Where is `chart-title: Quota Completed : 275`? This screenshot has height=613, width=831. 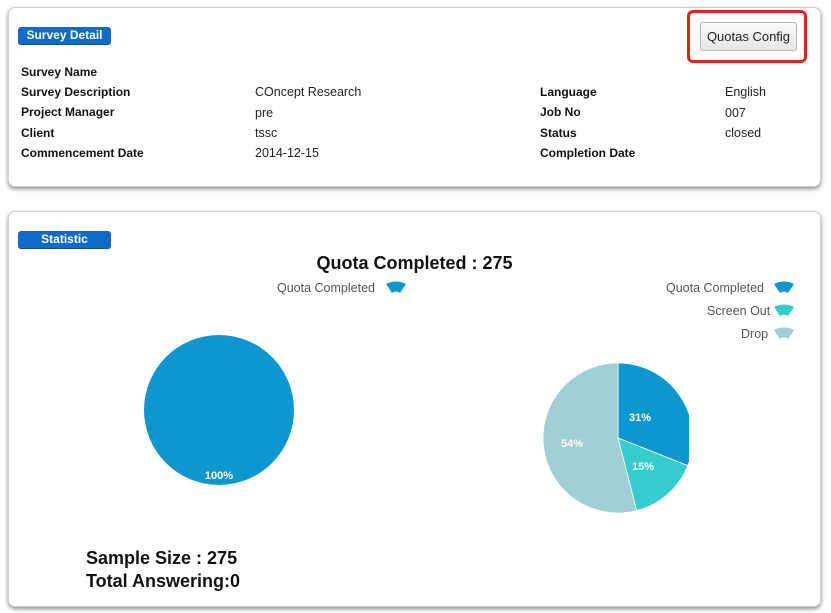 chart-title: Quota Completed : 275 is located at coordinates (414, 263).